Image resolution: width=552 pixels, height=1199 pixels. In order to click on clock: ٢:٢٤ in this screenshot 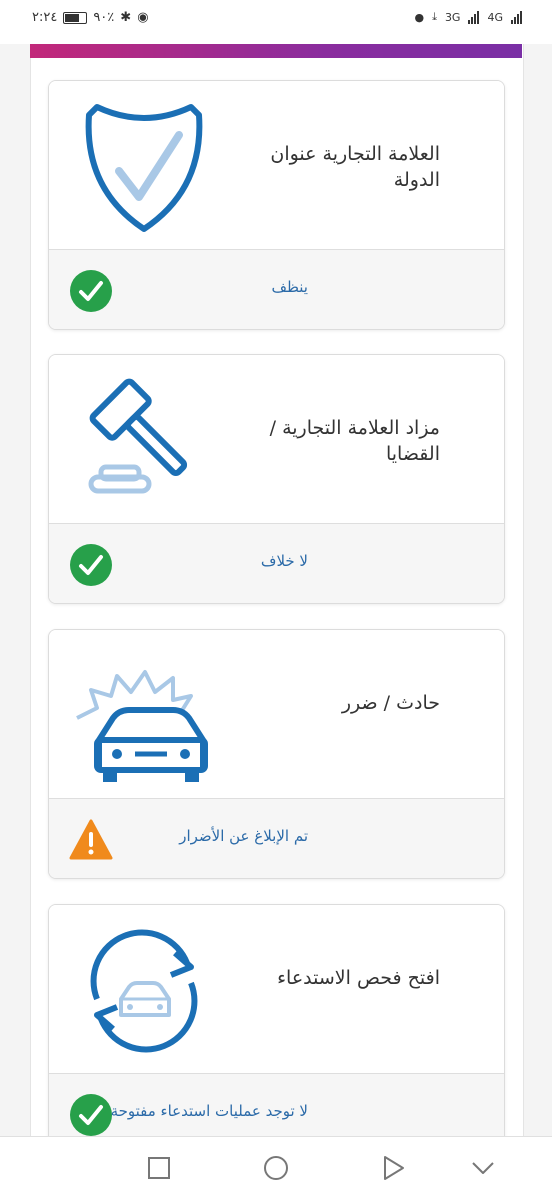, I will do `click(45, 17)`.